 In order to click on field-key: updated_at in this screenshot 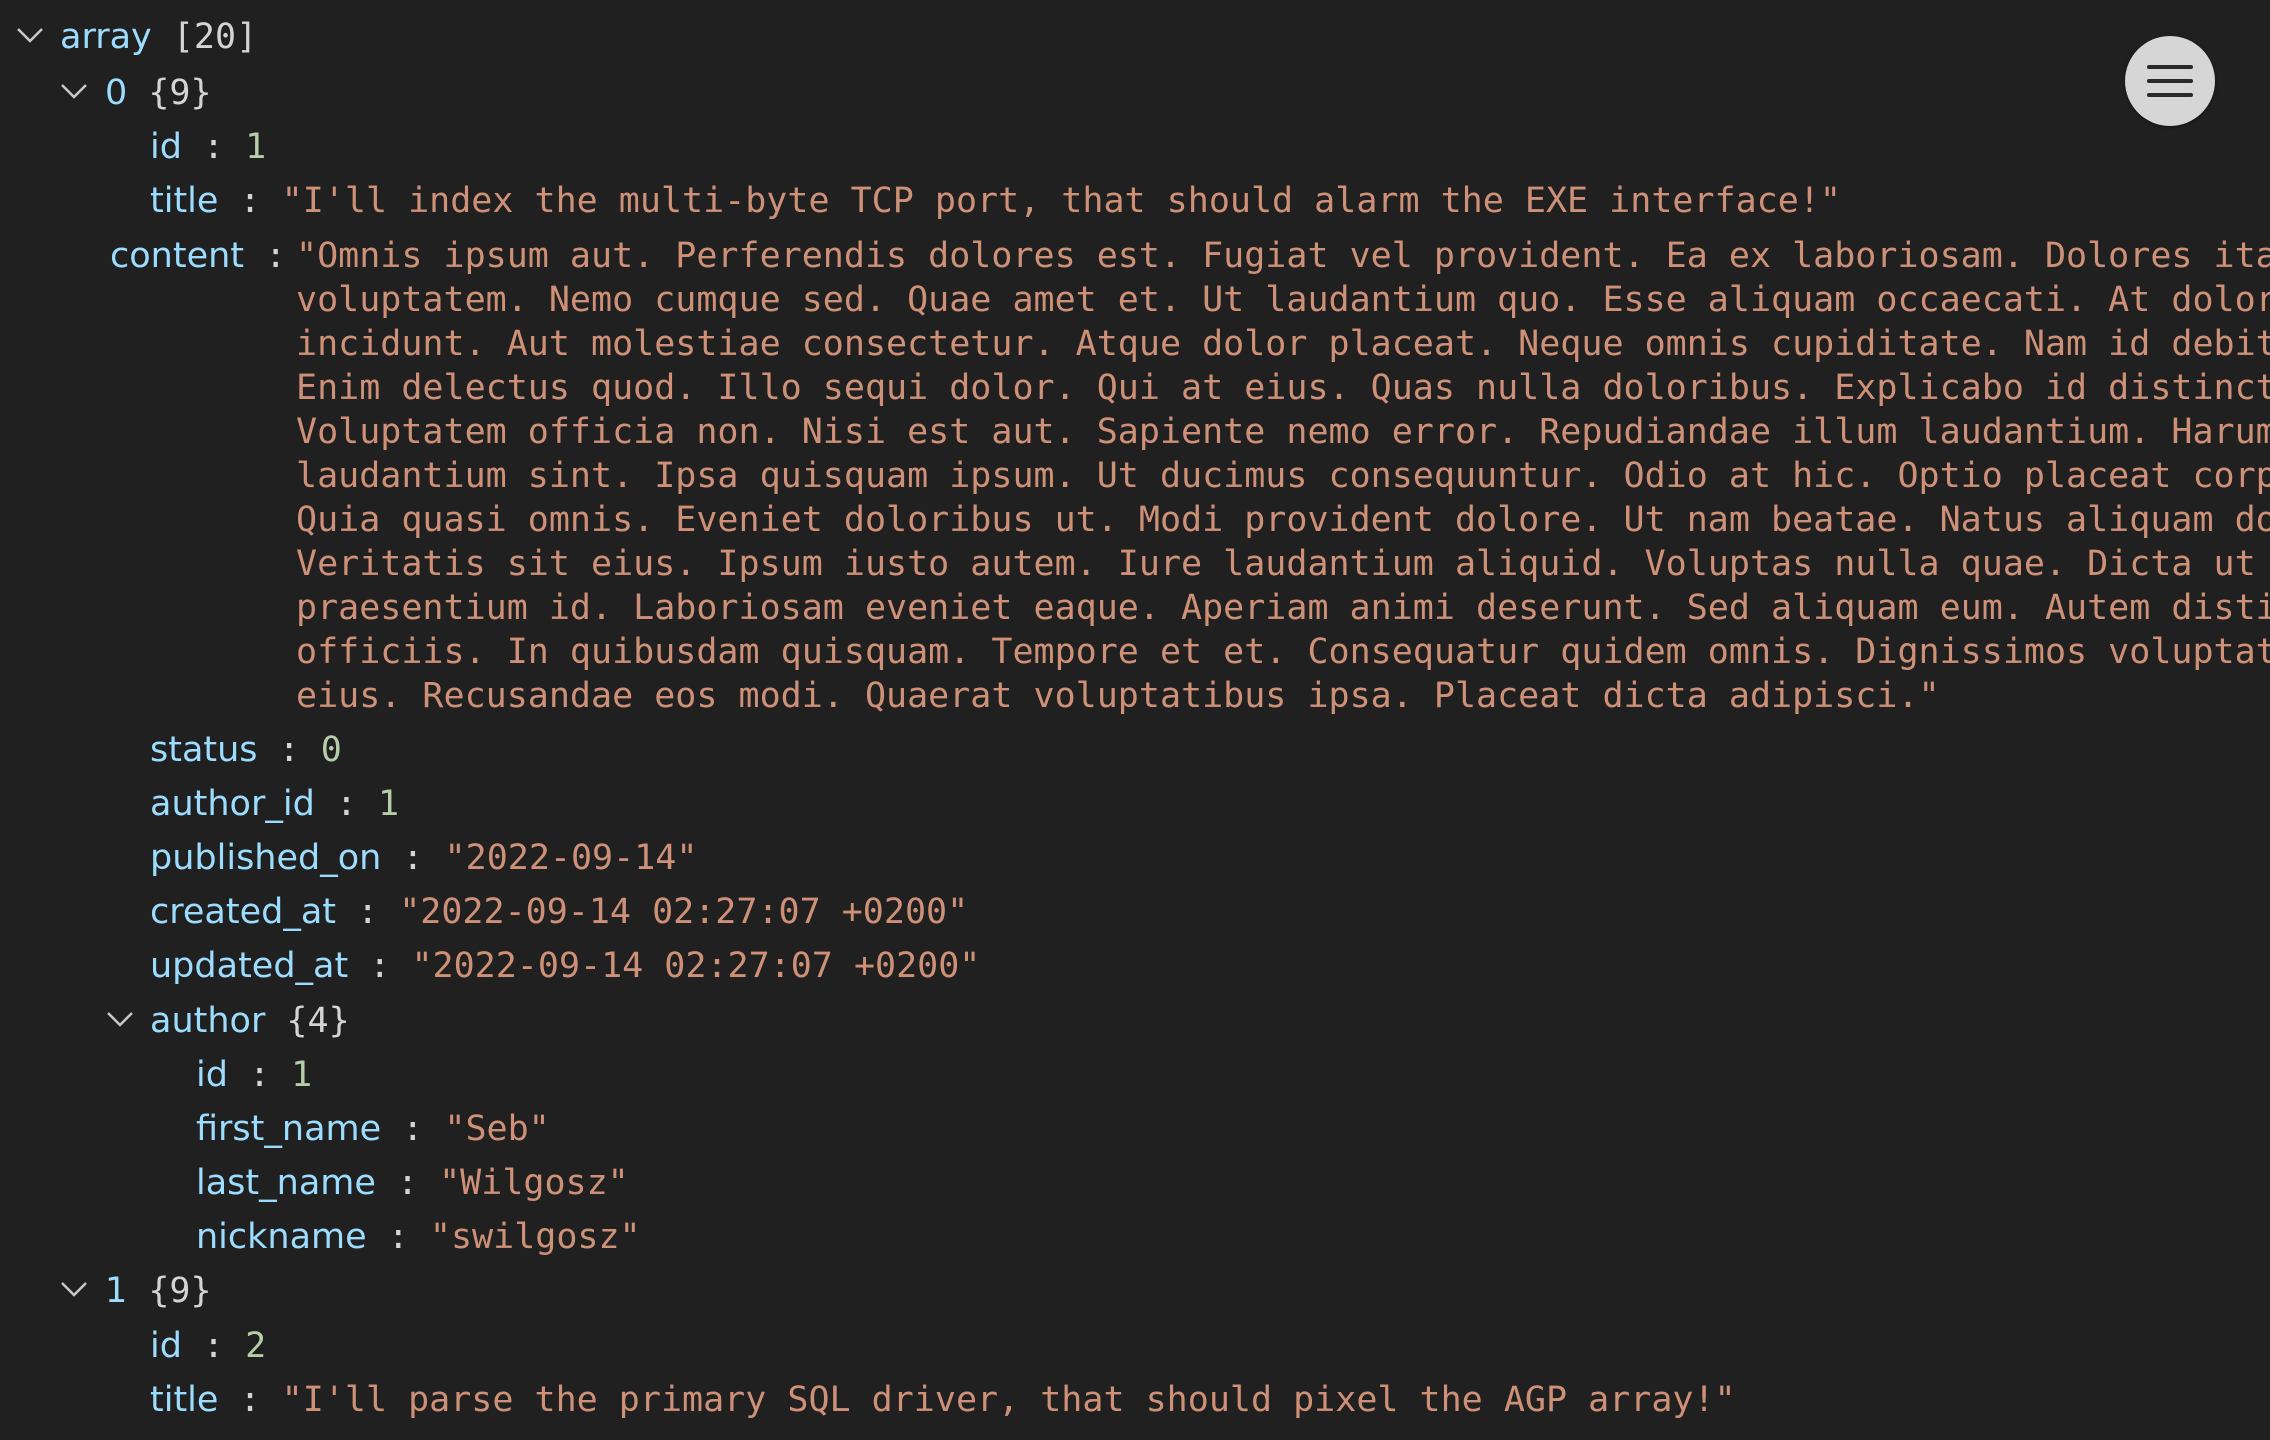, I will do `click(249, 966)`.